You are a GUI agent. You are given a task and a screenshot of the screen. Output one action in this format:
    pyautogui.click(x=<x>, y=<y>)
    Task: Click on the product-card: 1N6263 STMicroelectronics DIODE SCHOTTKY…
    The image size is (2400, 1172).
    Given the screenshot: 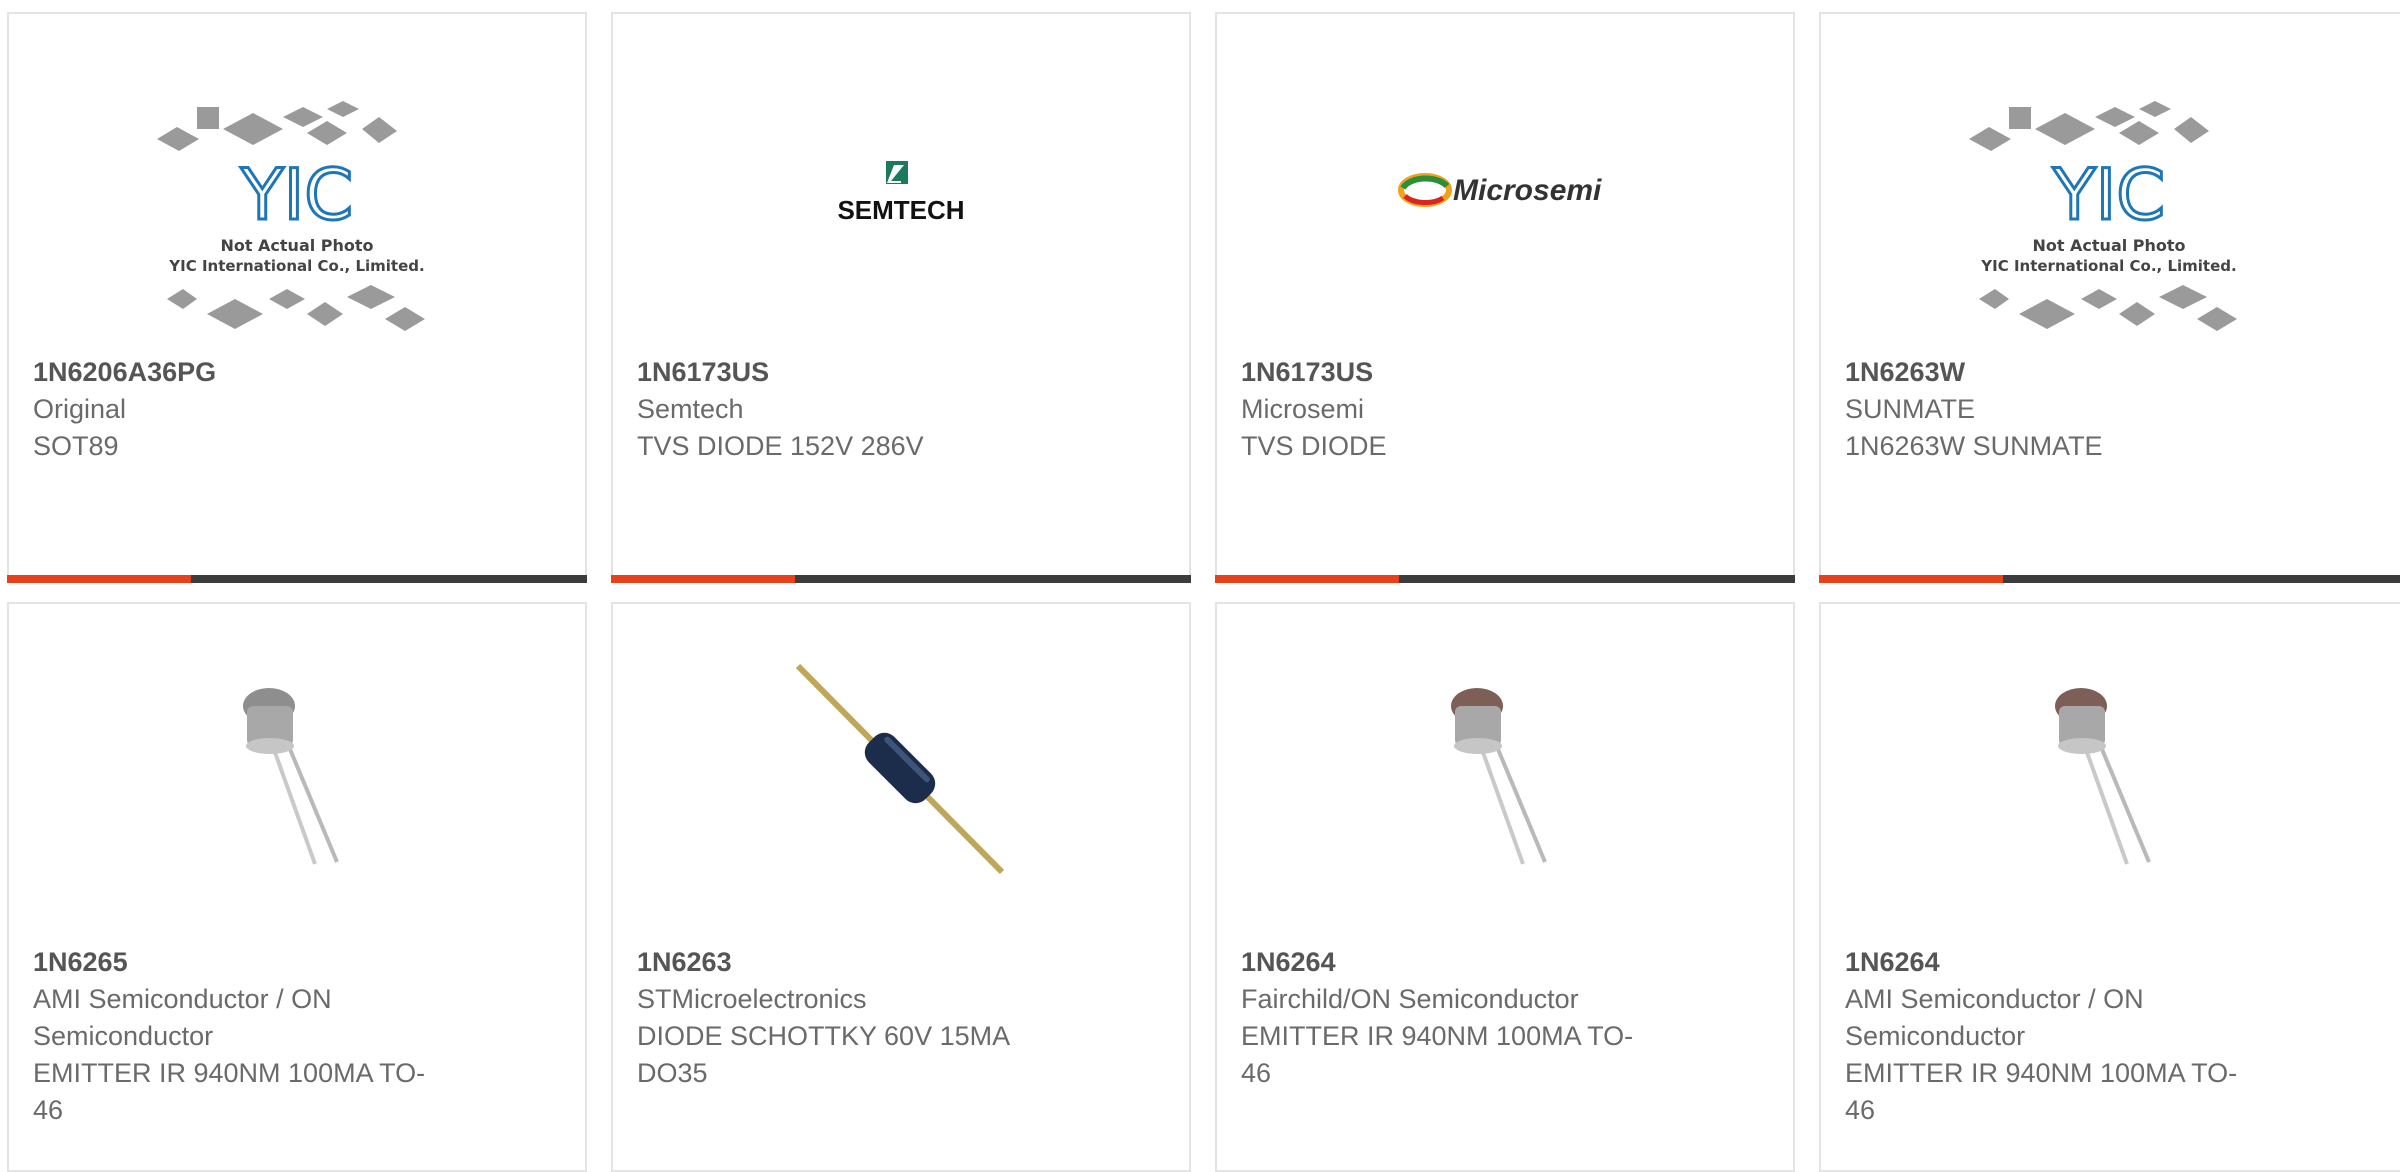 What is the action you would take?
    pyautogui.click(x=901, y=887)
    